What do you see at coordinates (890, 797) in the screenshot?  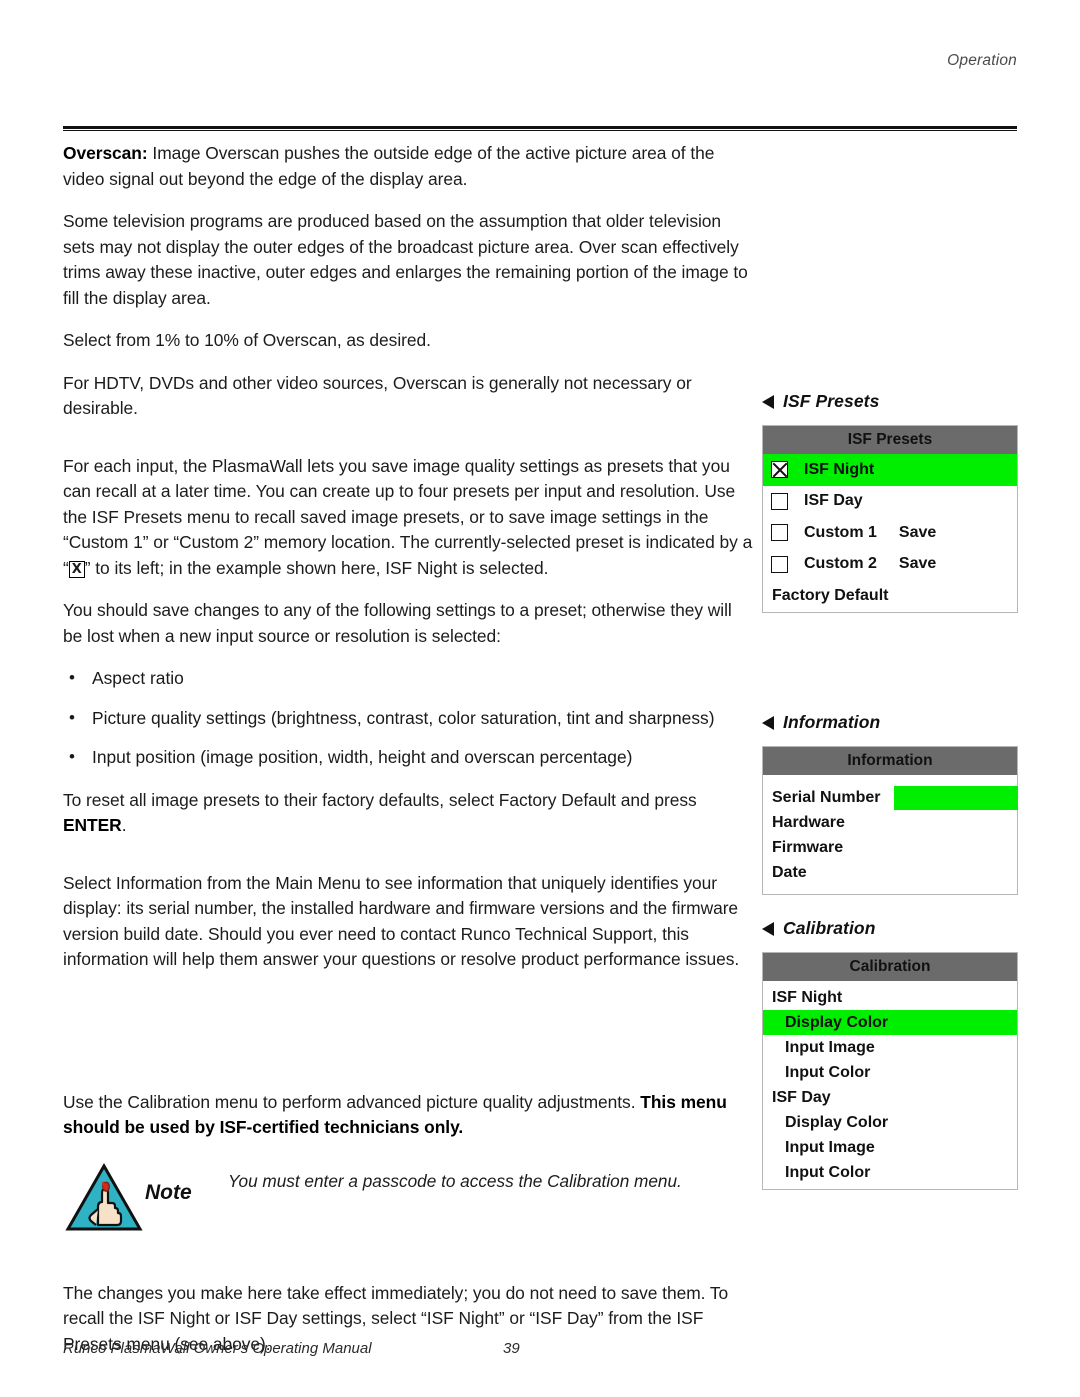 I see `info-row-serial-number: Serial Number` at bounding box center [890, 797].